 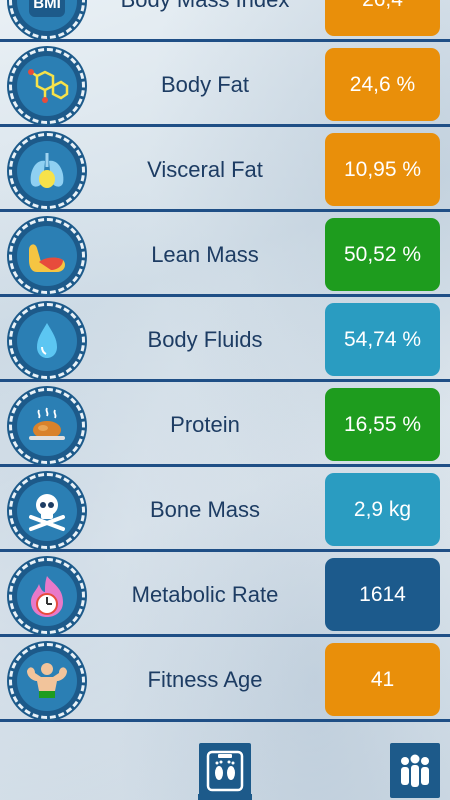 What do you see at coordinates (382, 424) in the screenshot?
I see `metric-value: 16,55 %` at bounding box center [382, 424].